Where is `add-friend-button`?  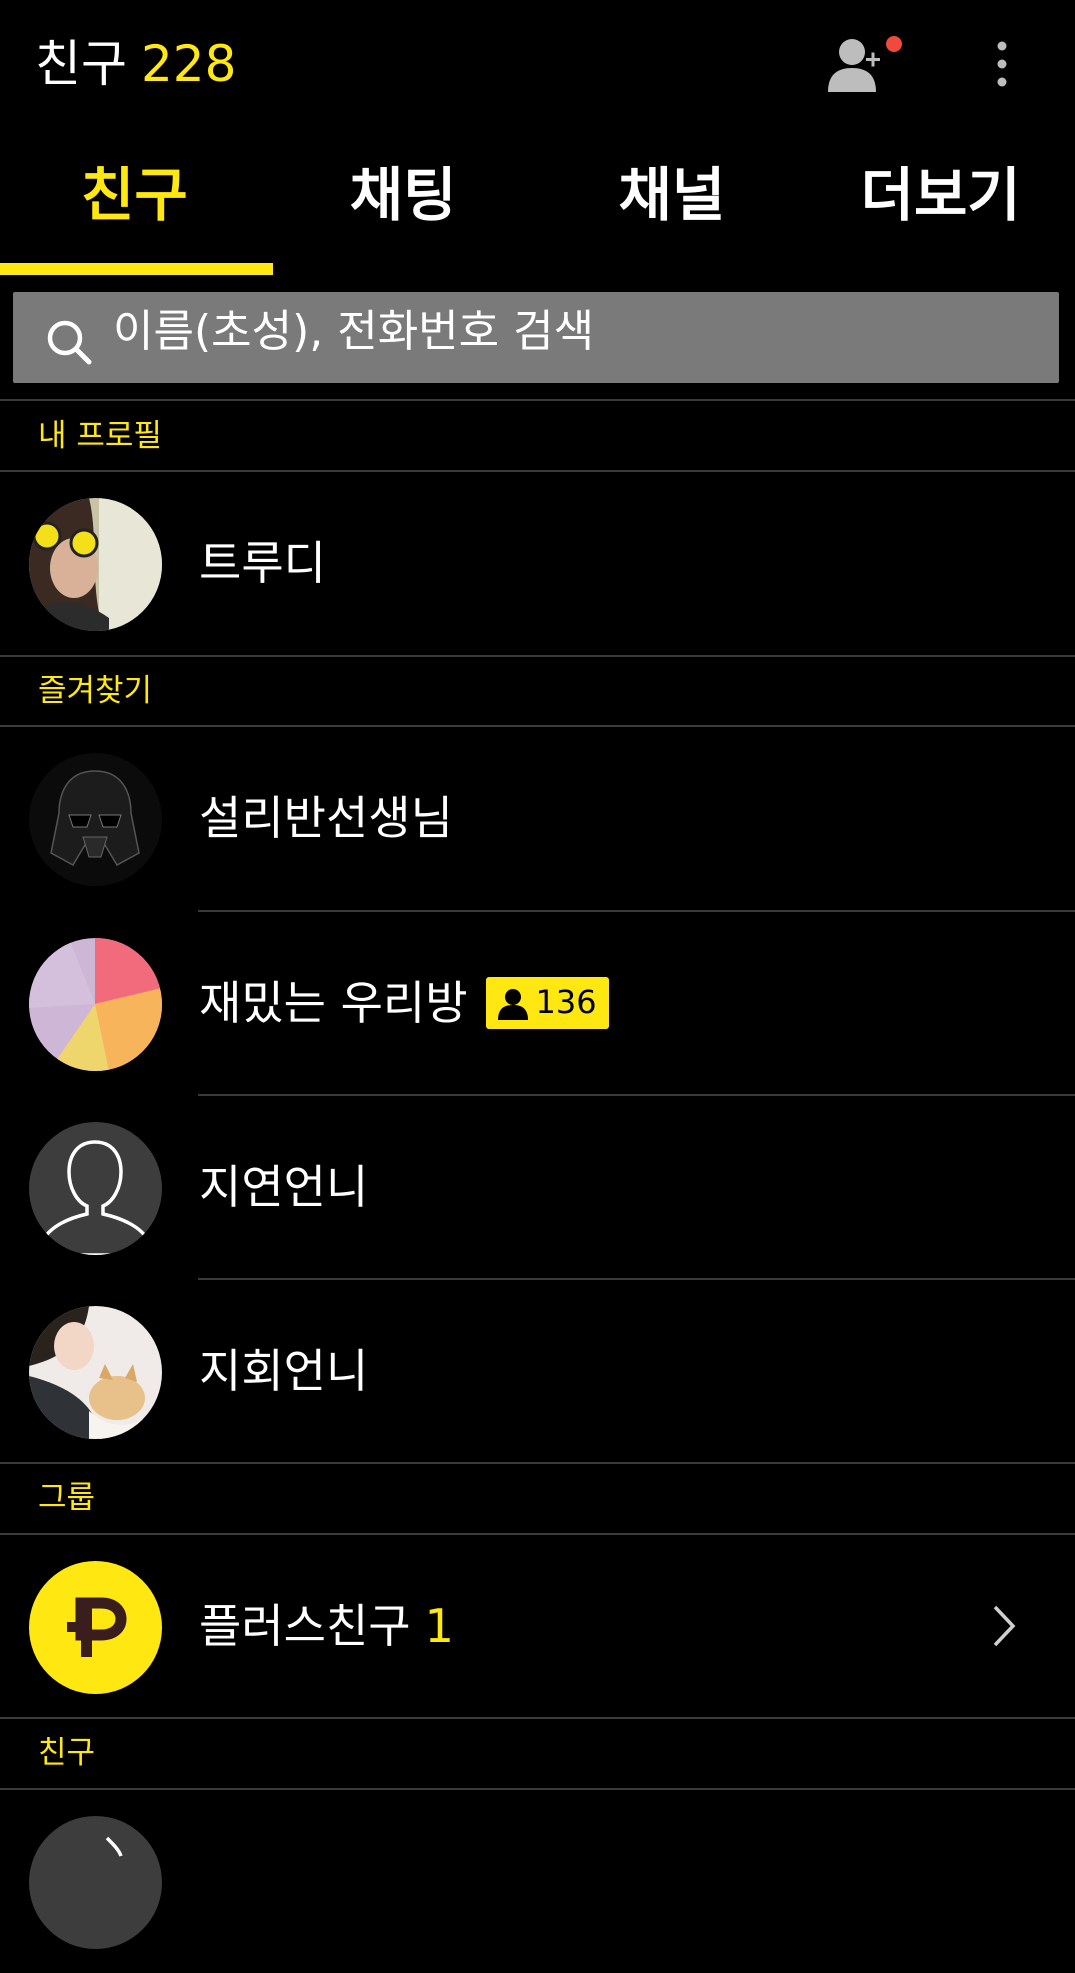 add-friend-button is located at coordinates (862, 64).